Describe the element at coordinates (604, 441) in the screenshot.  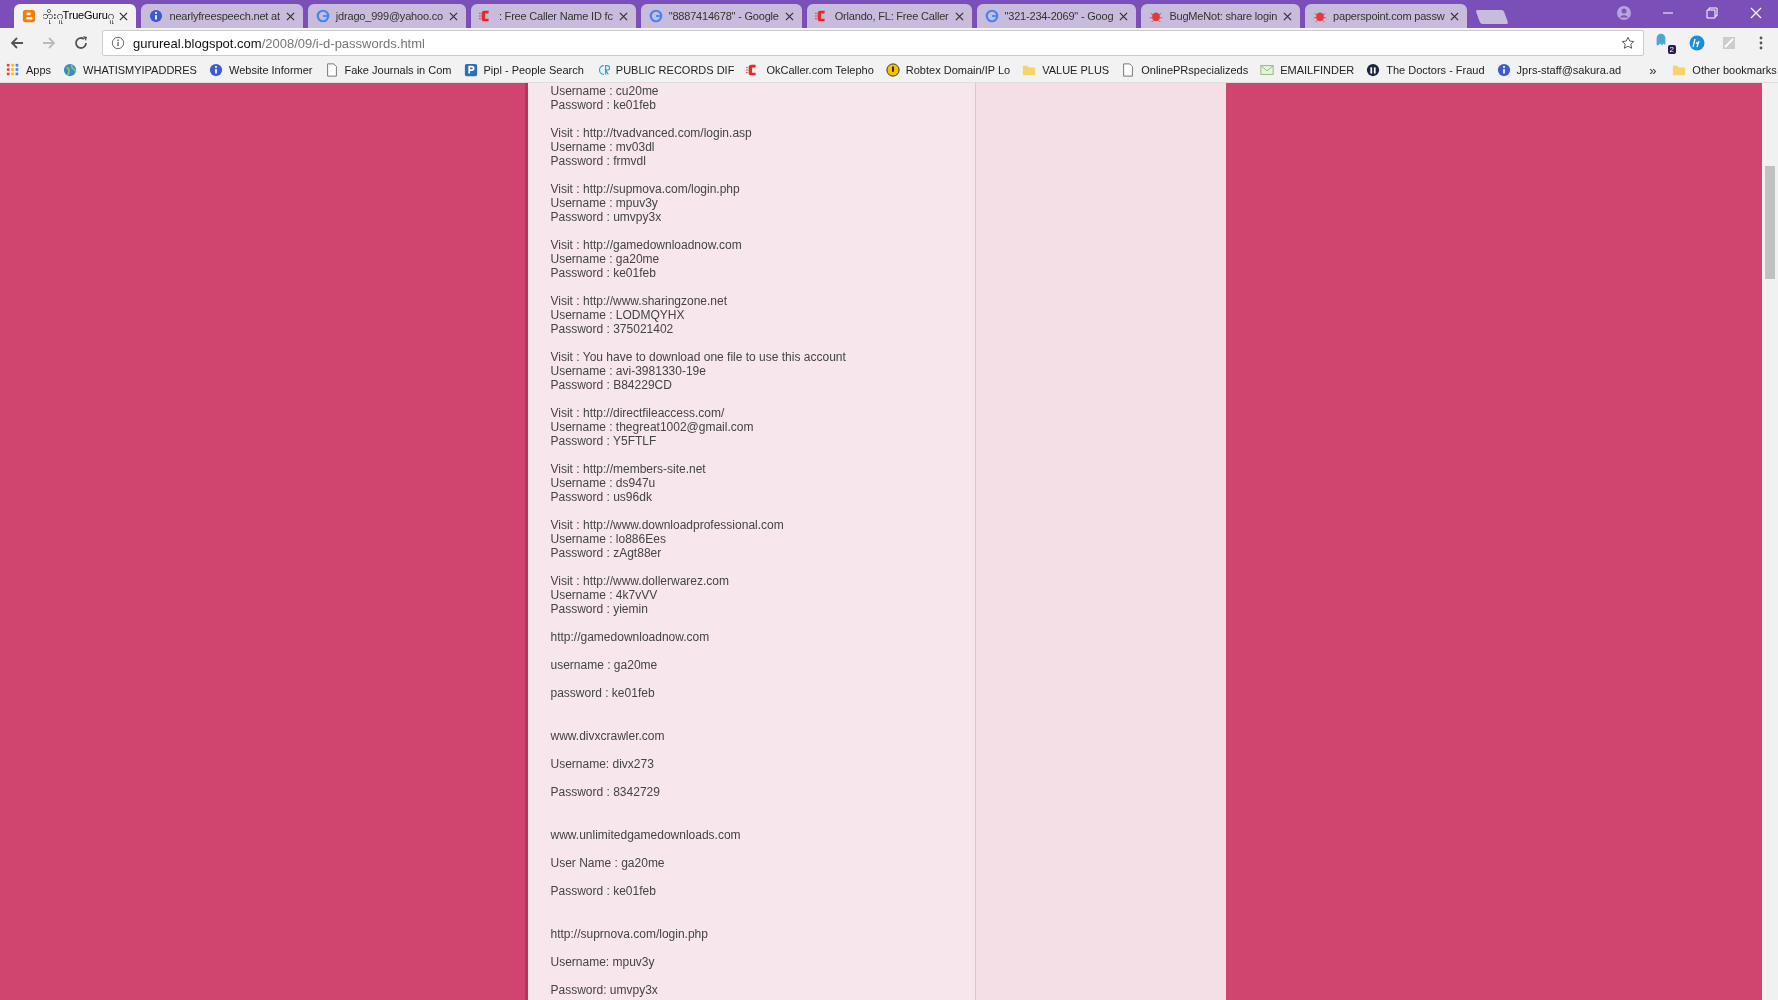
I see `post-text-line: Password : Y5FTLF` at that location.